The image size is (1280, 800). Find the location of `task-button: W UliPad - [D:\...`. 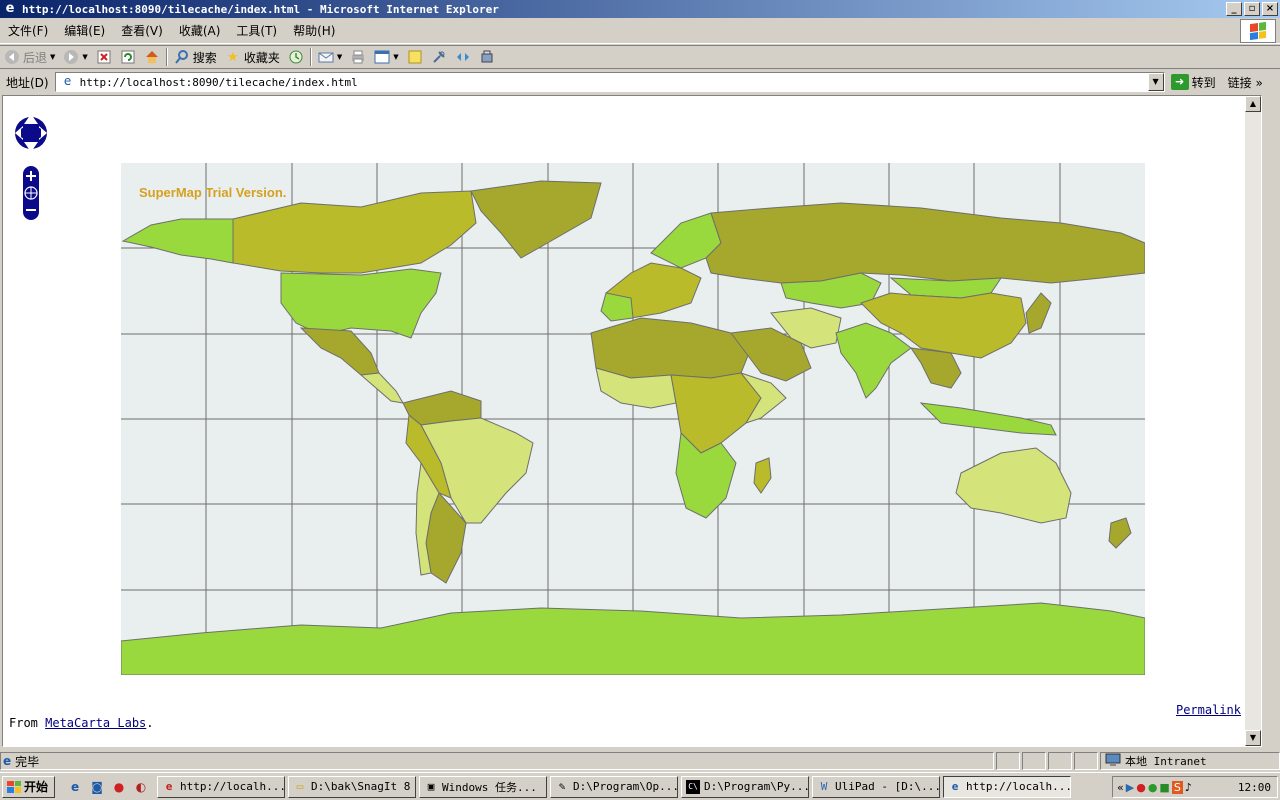

task-button: W UliPad - [D:\... is located at coordinates (876, 786).